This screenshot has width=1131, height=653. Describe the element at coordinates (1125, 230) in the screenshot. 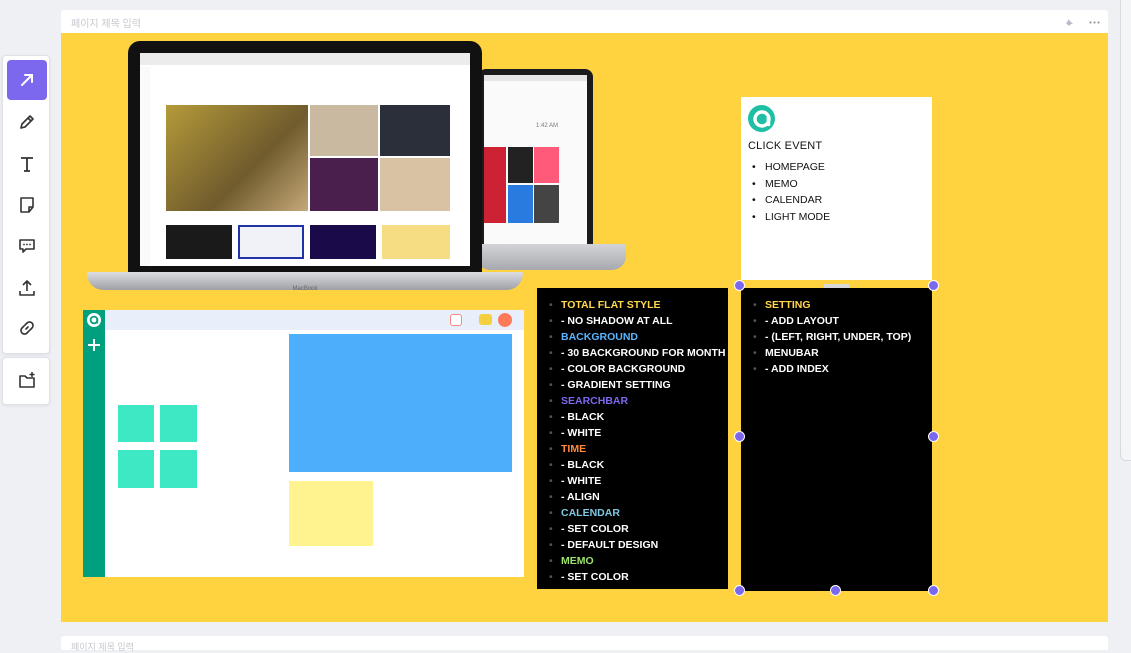

I see `right-panel-edge` at that location.